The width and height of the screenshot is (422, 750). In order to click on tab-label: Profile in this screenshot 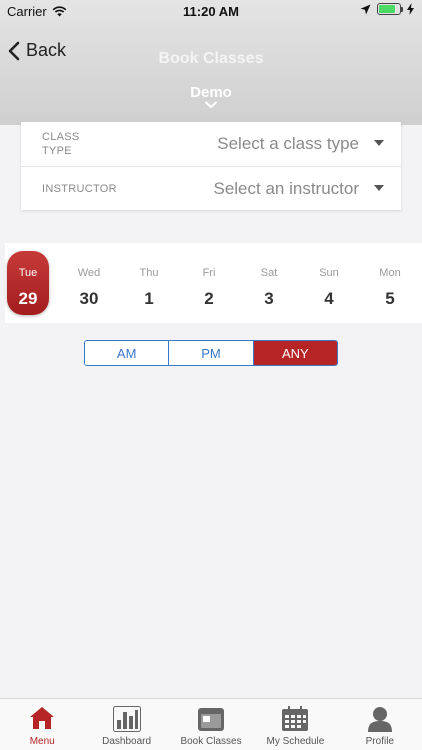, I will do `click(379, 741)`.